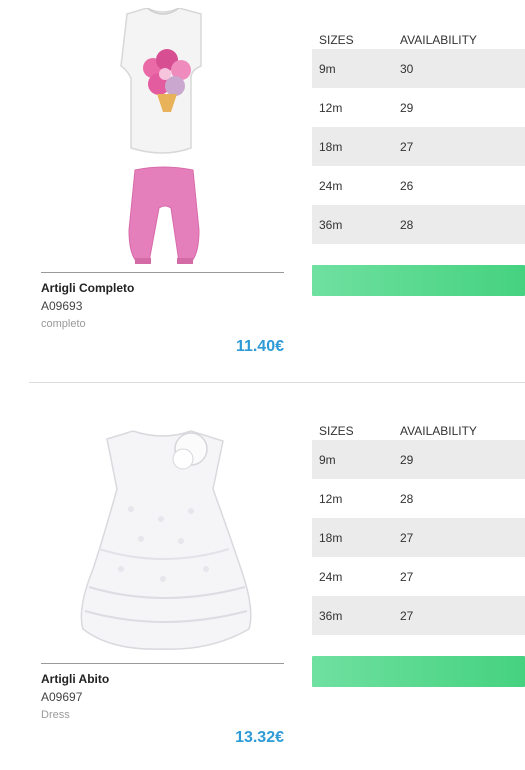 The image size is (525, 770). What do you see at coordinates (166, 540) in the screenshot?
I see `dress-icon` at bounding box center [166, 540].